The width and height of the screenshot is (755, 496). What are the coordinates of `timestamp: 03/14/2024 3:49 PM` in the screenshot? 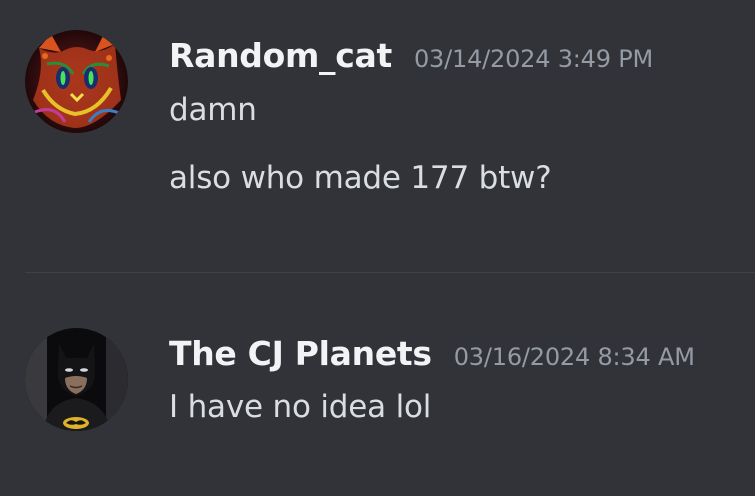 It's located at (533, 59).